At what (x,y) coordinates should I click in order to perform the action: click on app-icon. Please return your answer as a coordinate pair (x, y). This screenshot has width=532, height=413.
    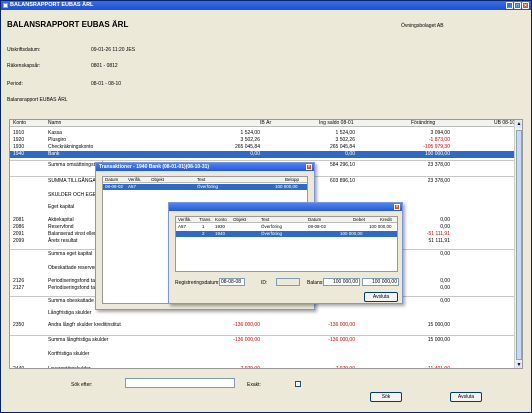
    Looking at the image, I should click on (5, 5).